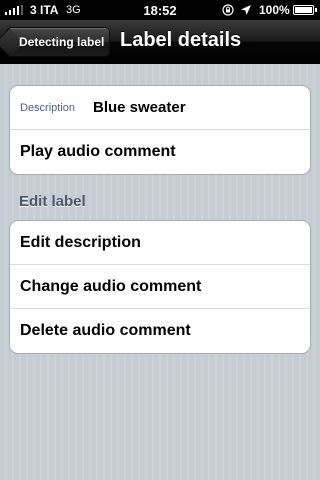 The image size is (320, 480). What do you see at coordinates (80, 242) in the screenshot?
I see `edit-description-label: Edit description` at bounding box center [80, 242].